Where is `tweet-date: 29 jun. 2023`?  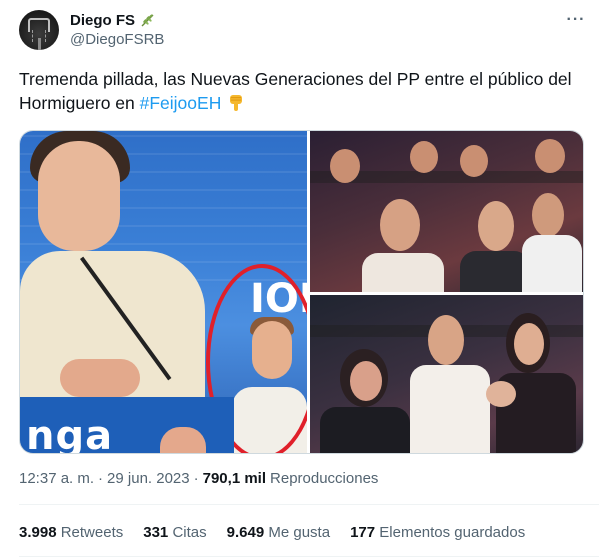 tweet-date: 29 jun. 2023 is located at coordinates (148, 478).